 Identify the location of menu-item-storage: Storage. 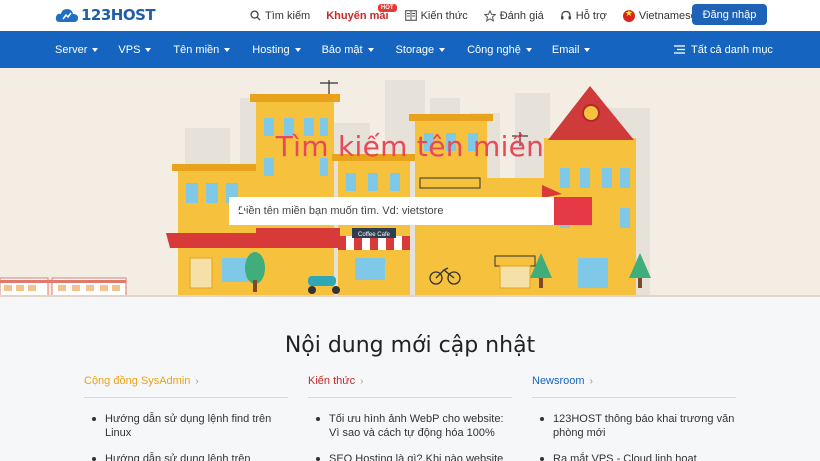
(421, 50).